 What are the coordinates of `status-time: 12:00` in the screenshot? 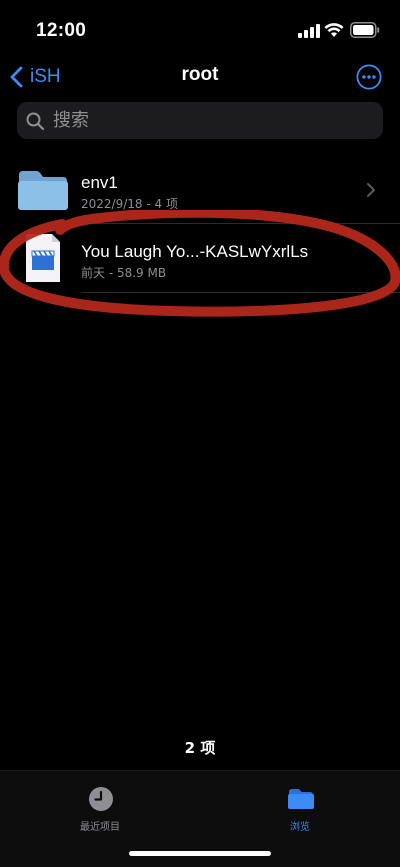 It's located at (61, 30).